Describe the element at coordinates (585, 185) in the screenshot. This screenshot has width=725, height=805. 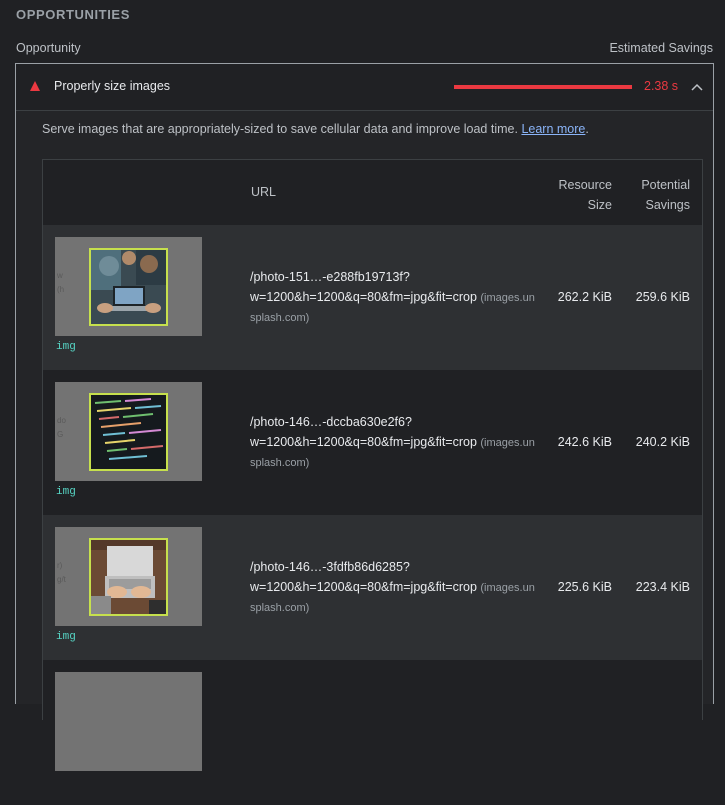
I see `header-resource-size-line1: Resource` at that location.